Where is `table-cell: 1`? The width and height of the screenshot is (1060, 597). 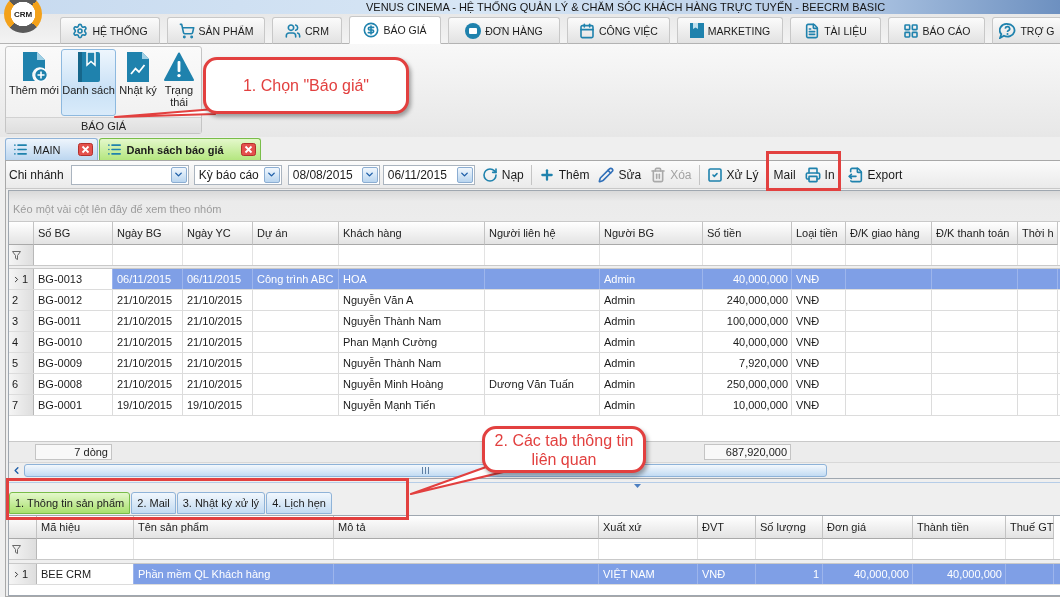 table-cell: 1 is located at coordinates (789, 574).